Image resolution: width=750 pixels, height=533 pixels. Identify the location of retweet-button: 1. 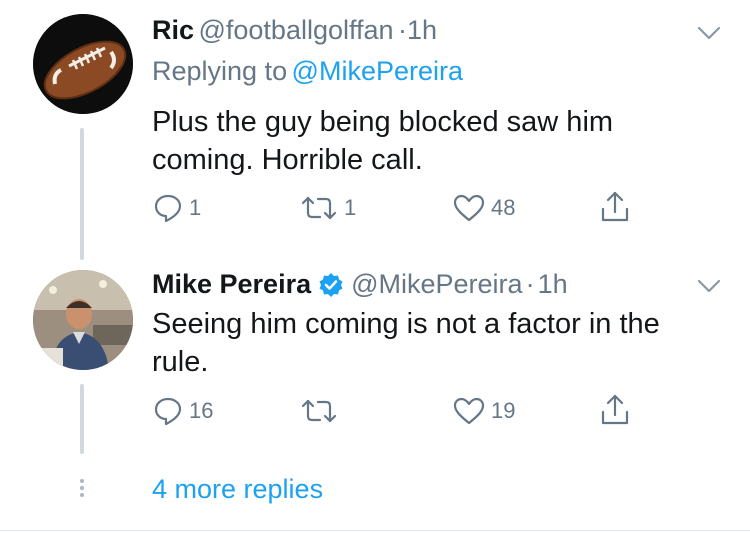
(328, 208).